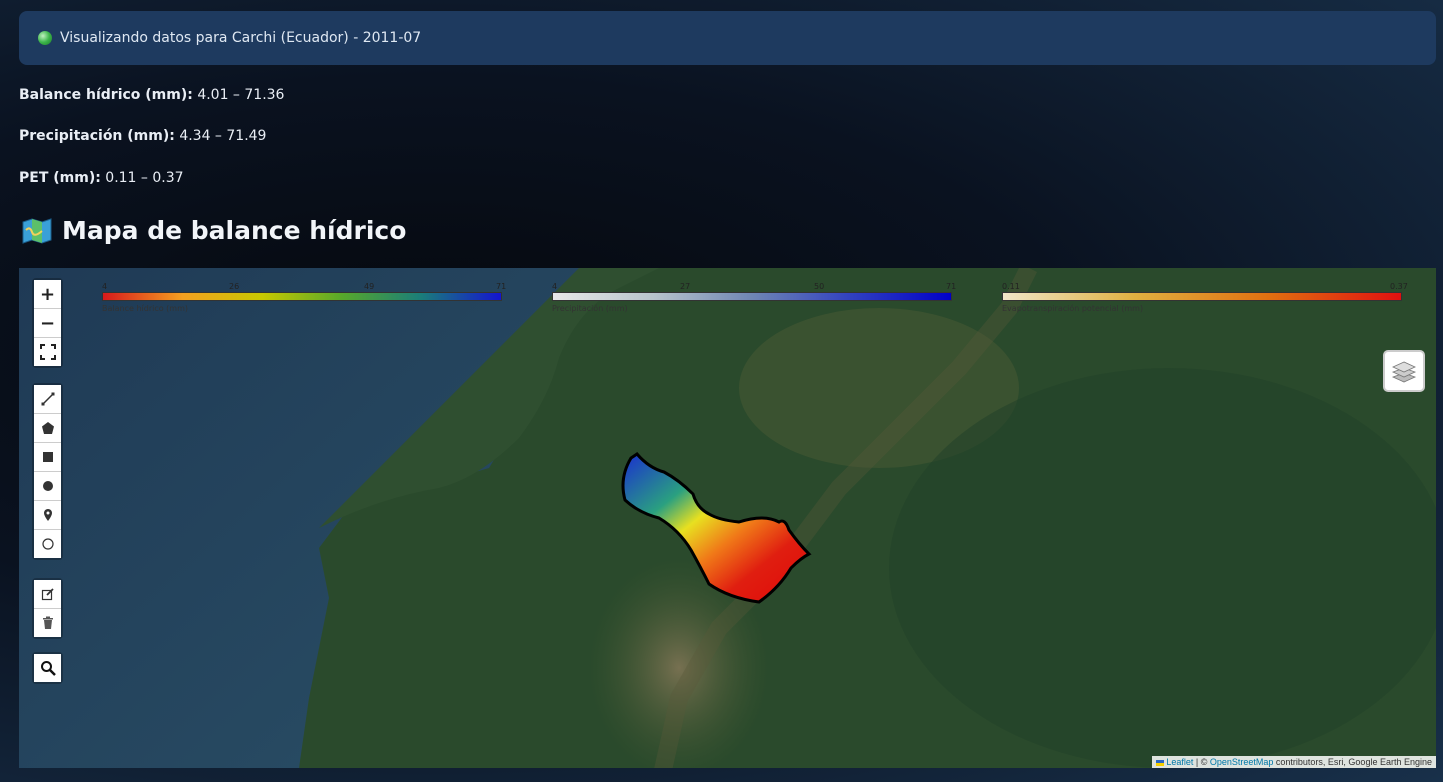 This screenshot has width=1443, height=782. What do you see at coordinates (369, 286) in the screenshot?
I see `legend-tick: 49` at bounding box center [369, 286].